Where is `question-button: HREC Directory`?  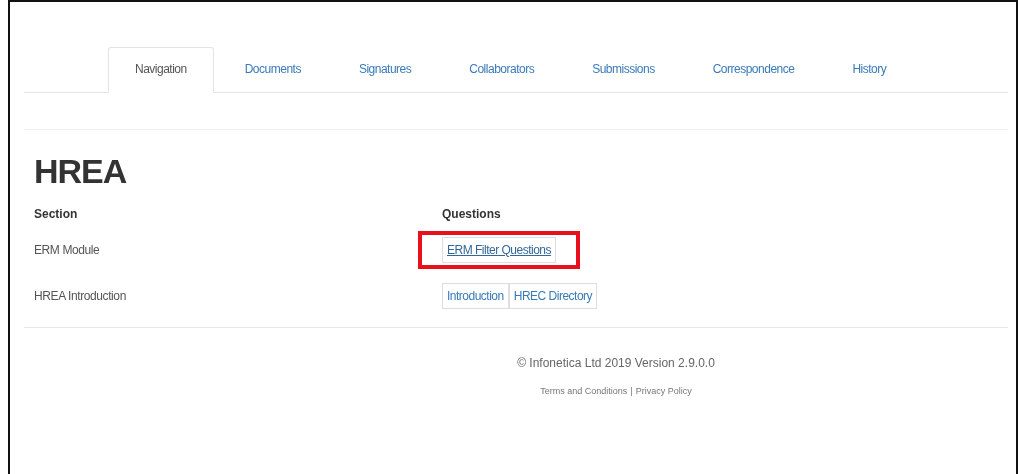
question-button: HREC Directory is located at coordinates (553, 296).